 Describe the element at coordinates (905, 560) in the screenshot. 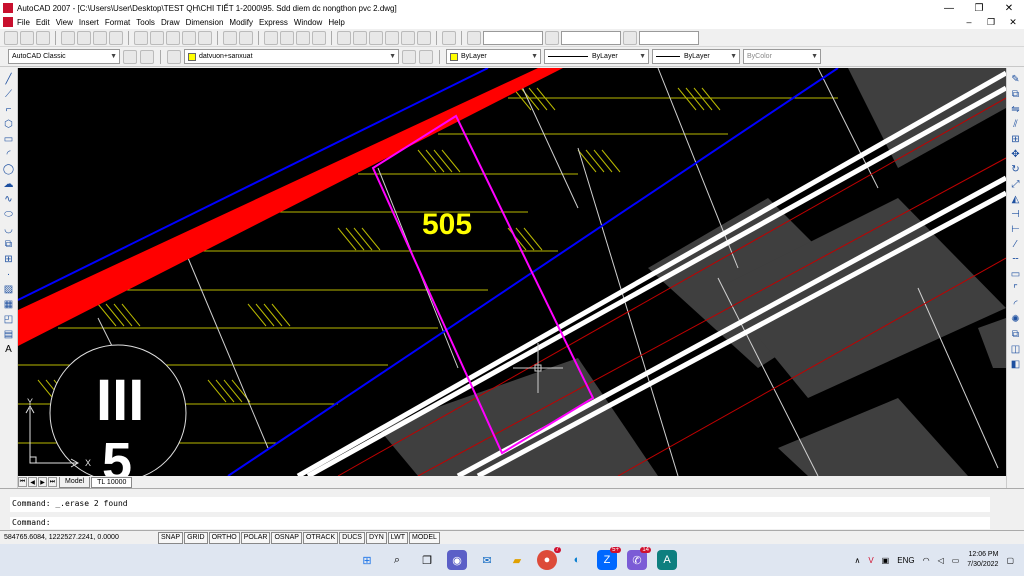

I see `language-indicator: ENG` at that location.